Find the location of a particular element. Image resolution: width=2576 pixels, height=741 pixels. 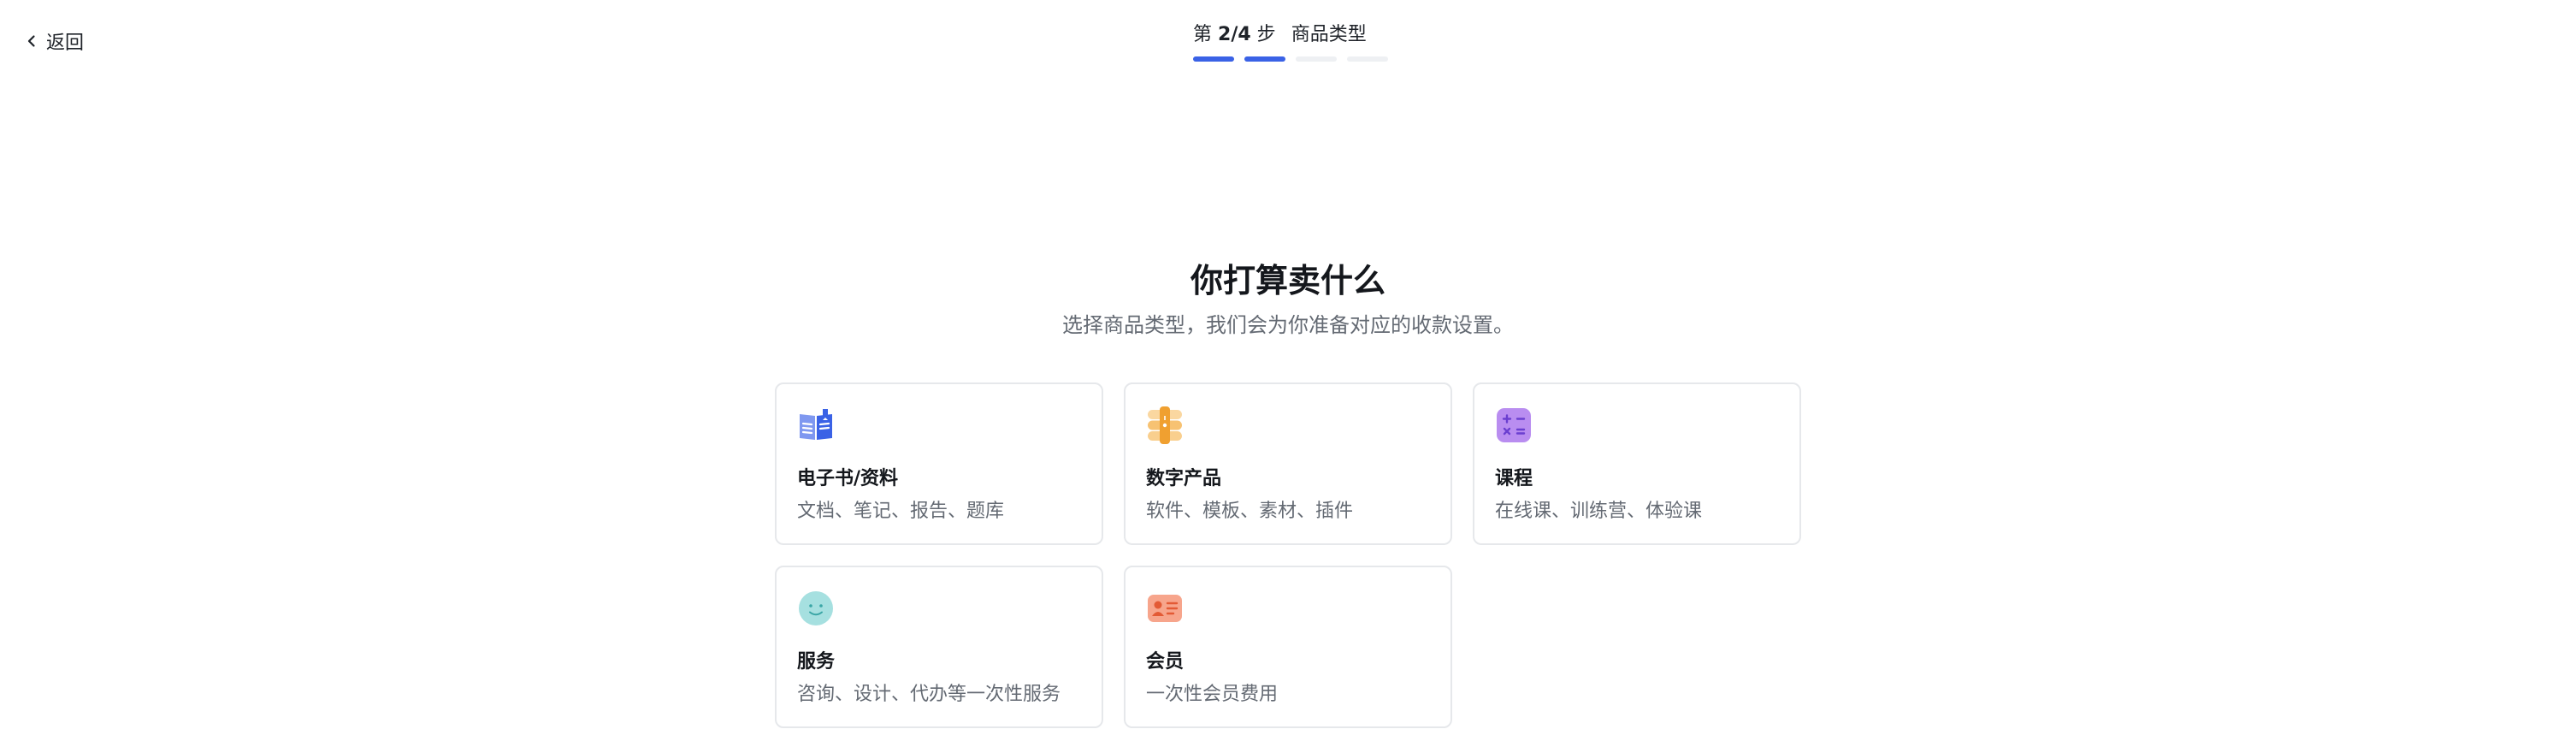

step-progress-bar is located at coordinates (1290, 59).